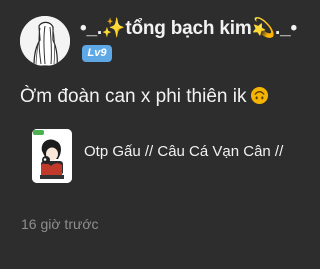  What do you see at coordinates (259, 95) in the screenshot?
I see `upside-down-face-emoji-icon` at bounding box center [259, 95].